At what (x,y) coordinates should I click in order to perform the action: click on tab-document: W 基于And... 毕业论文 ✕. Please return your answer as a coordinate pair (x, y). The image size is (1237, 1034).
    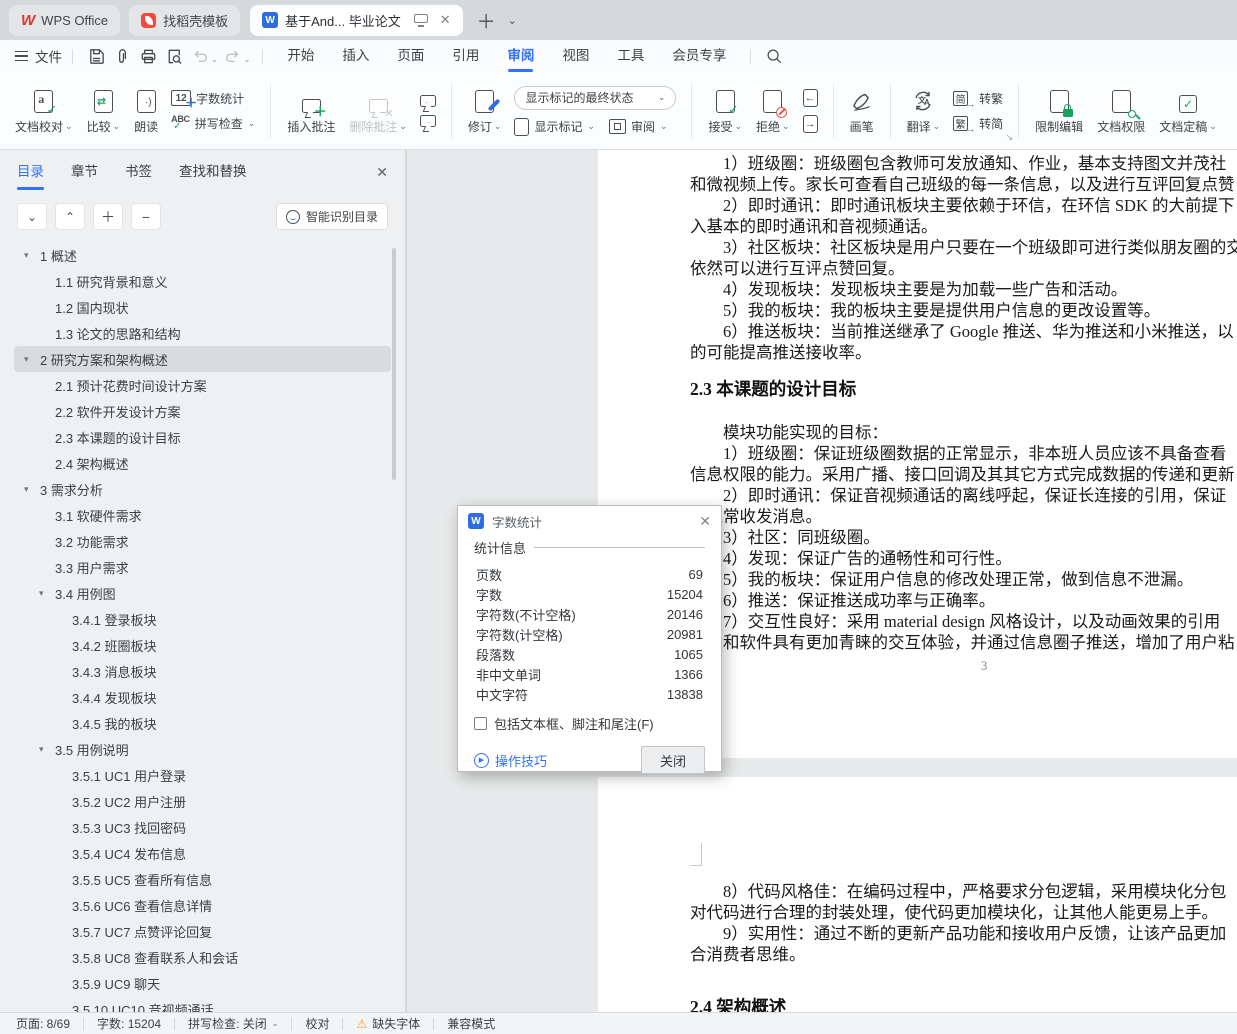
    Looking at the image, I should click on (356, 20).